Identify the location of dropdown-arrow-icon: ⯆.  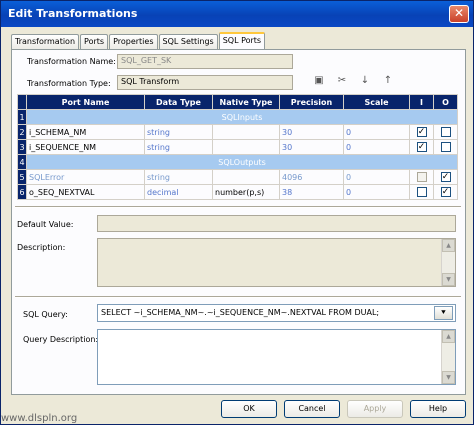
(443, 313).